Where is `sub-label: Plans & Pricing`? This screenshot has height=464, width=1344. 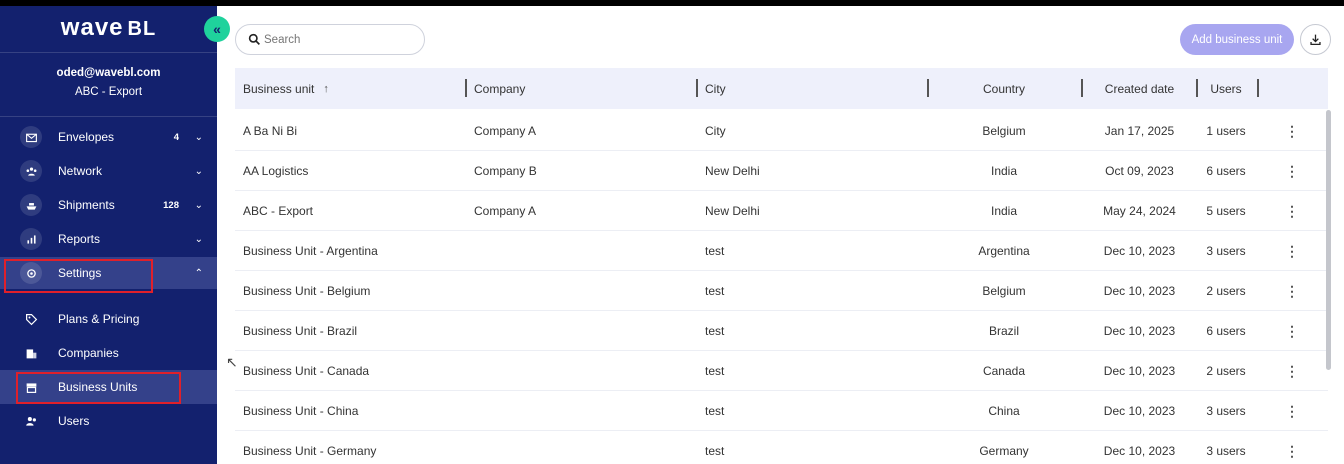 sub-label: Plans & Pricing is located at coordinates (99, 319).